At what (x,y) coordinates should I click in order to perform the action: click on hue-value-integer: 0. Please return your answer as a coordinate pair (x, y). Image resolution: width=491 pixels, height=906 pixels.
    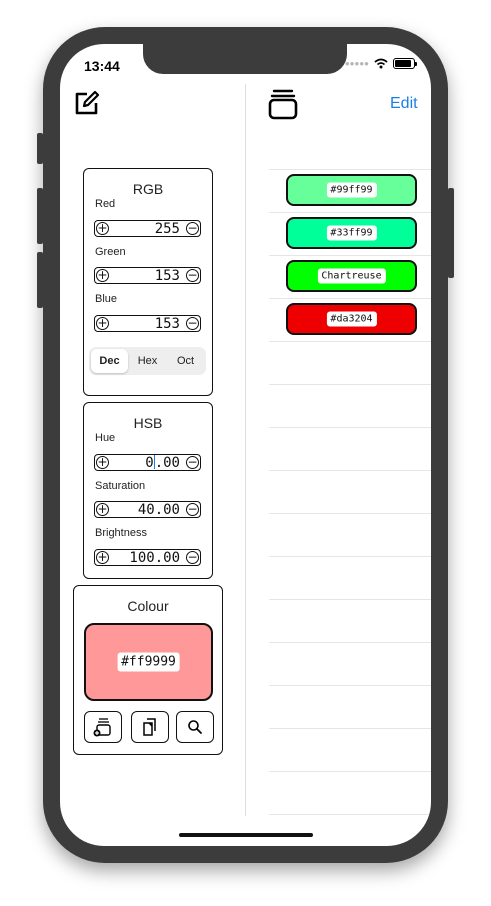
    Looking at the image, I should click on (149, 463).